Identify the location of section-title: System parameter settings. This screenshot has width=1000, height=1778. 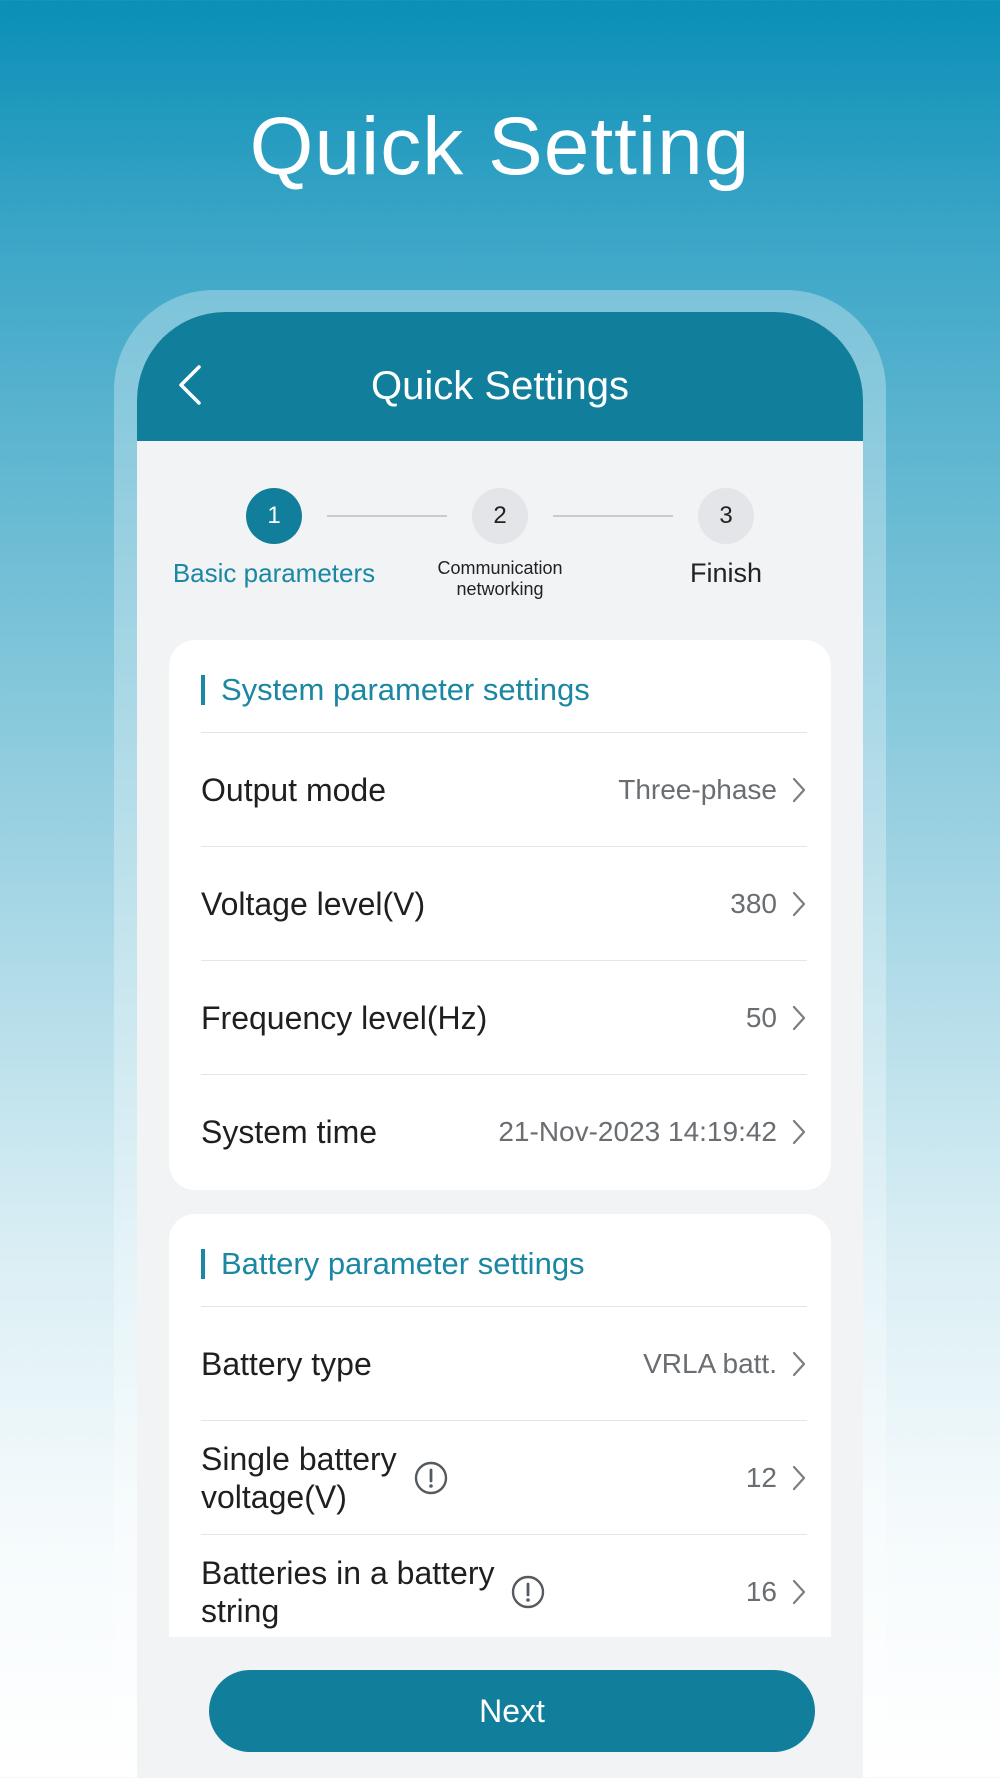
(395, 690).